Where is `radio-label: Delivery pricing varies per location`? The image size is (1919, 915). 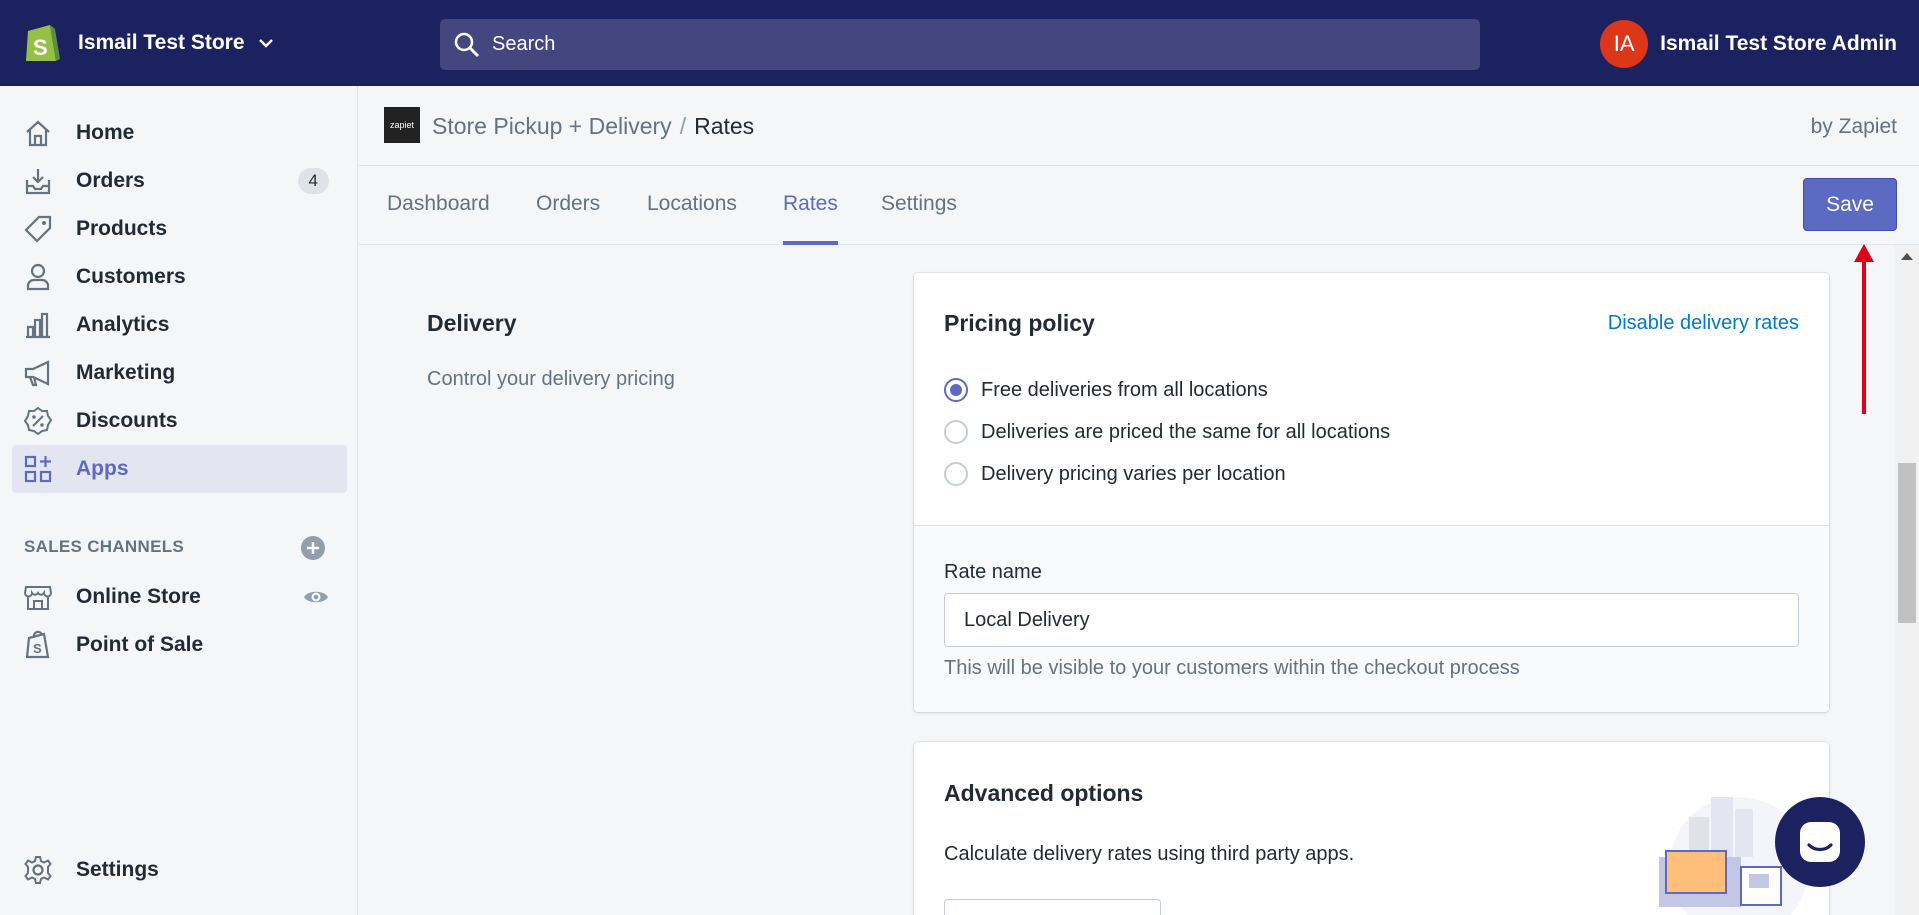 radio-label: Delivery pricing varies per location is located at coordinates (1133, 473).